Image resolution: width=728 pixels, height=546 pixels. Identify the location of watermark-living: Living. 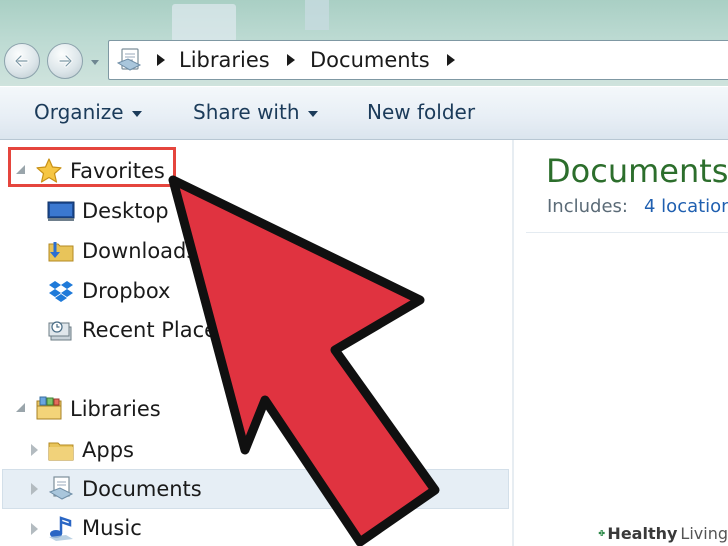
(704, 533).